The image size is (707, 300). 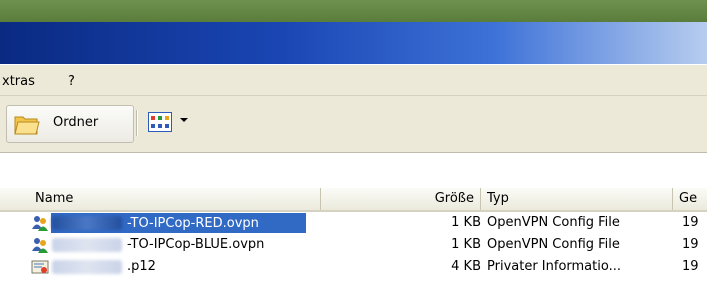 I want to click on desktop-strip, so click(x=353, y=11).